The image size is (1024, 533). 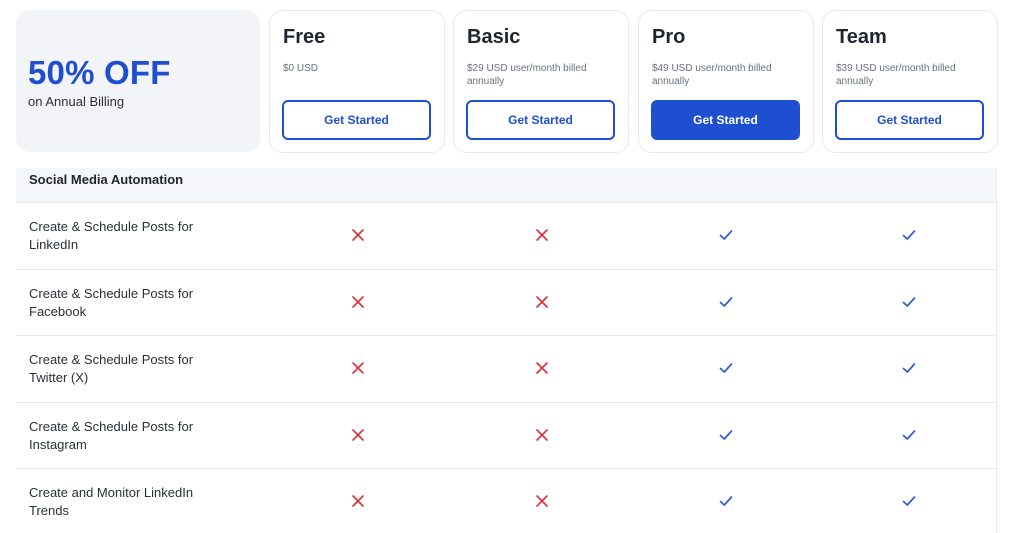 I want to click on table-row: Create & Schedule Posts for Facebook, so click(x=506, y=302).